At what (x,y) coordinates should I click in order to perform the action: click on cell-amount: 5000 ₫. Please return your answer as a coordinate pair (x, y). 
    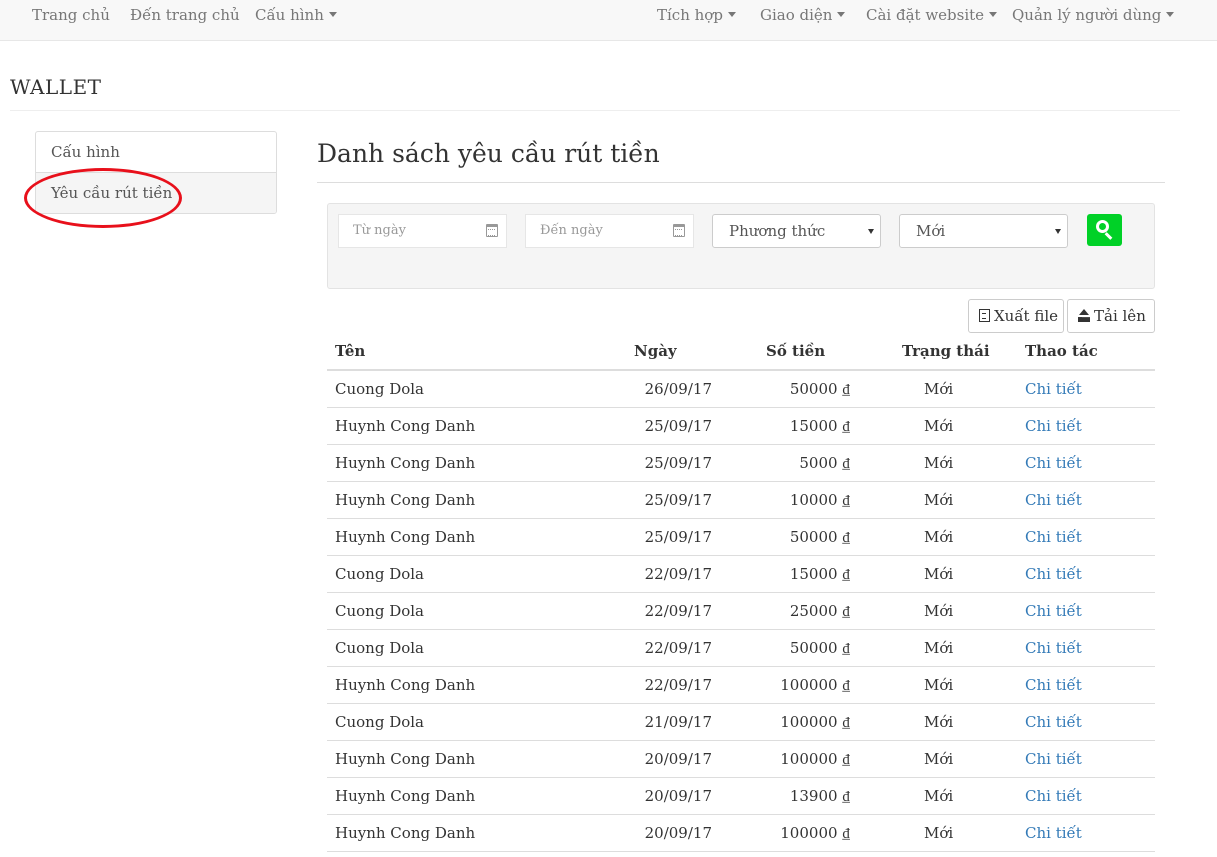
    Looking at the image, I should click on (824, 463).